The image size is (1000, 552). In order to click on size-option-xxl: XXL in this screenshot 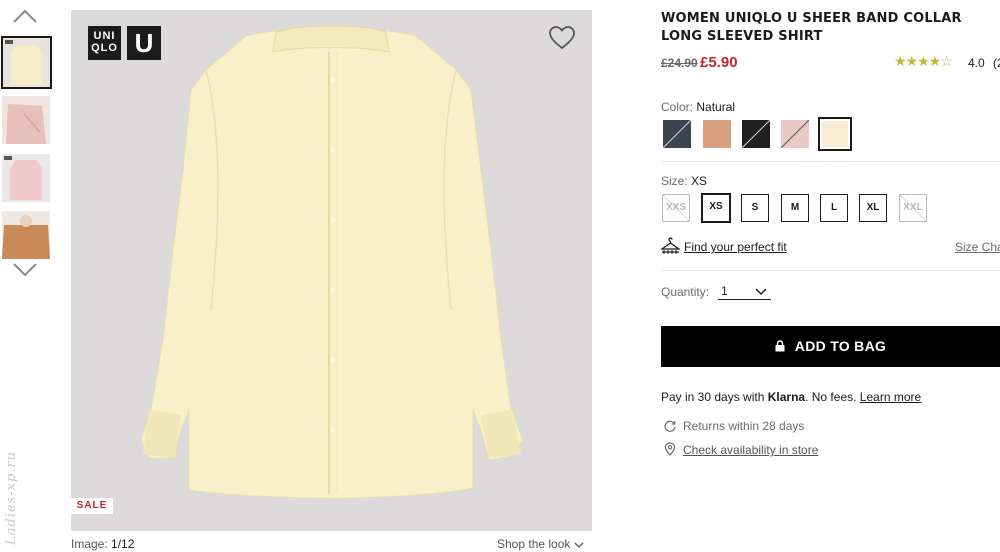, I will do `click(913, 208)`.